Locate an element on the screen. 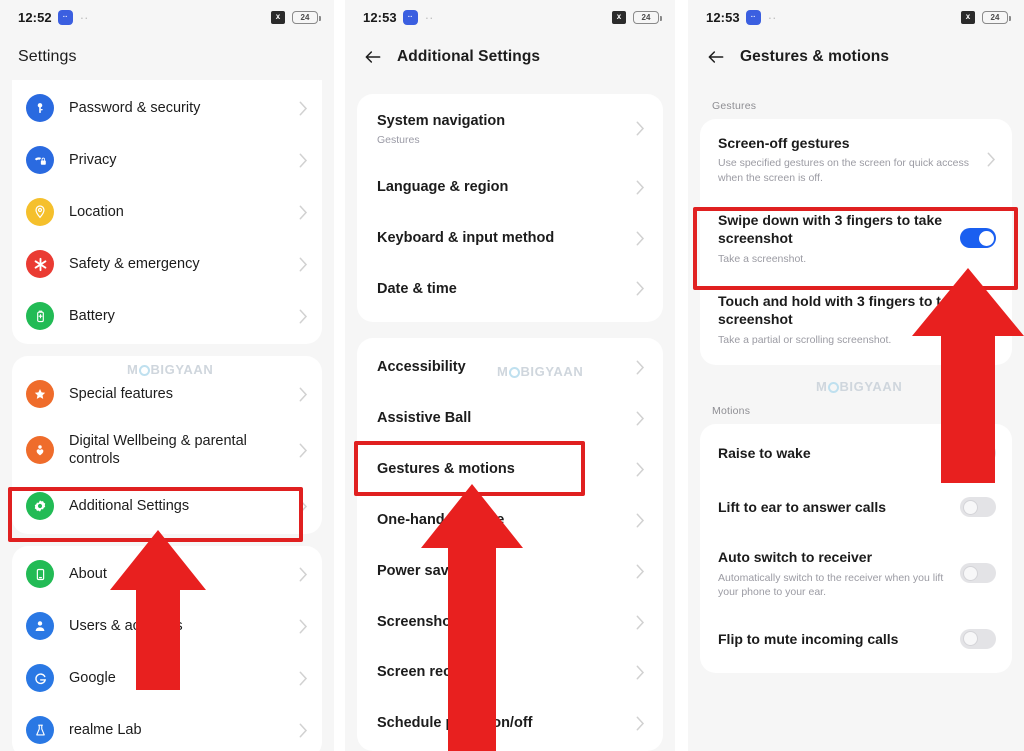 The height and width of the screenshot is (751, 1024). toggle-auto-switch-receiver is located at coordinates (978, 573).